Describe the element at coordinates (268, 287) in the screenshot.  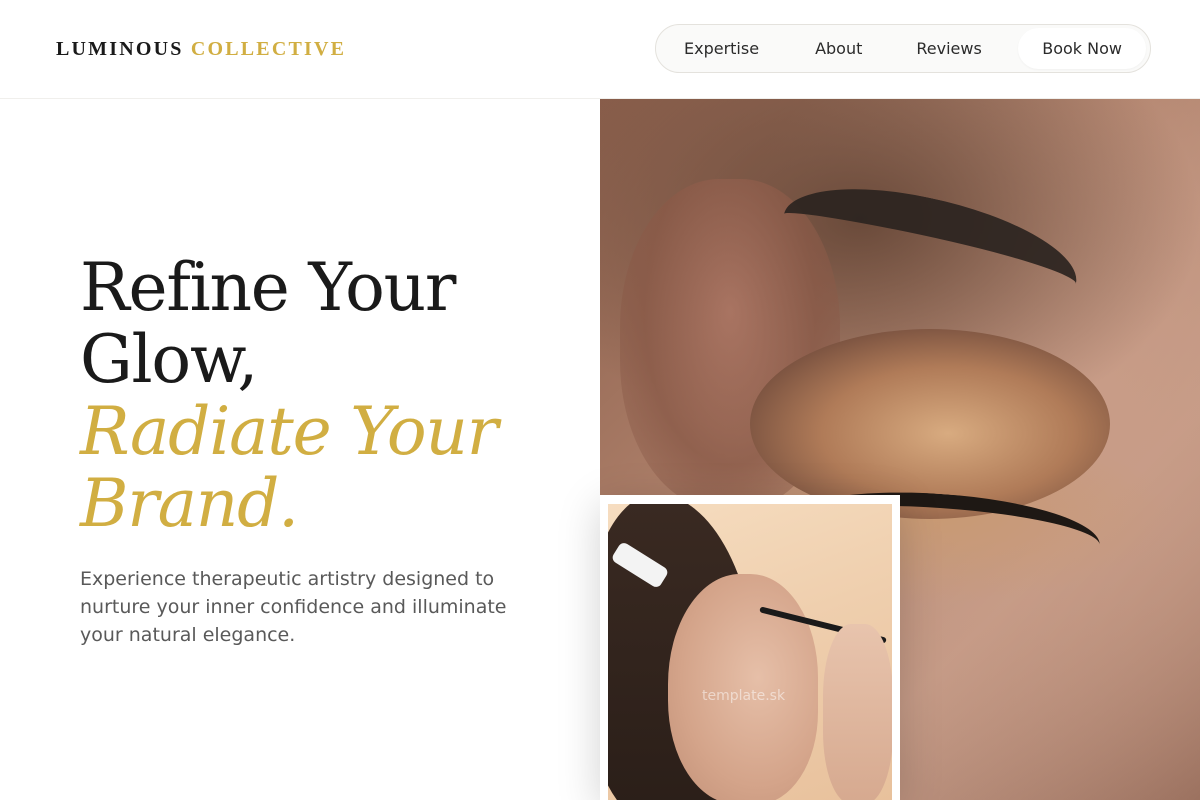
I see `hero-heading-line1: Refine Your` at that location.